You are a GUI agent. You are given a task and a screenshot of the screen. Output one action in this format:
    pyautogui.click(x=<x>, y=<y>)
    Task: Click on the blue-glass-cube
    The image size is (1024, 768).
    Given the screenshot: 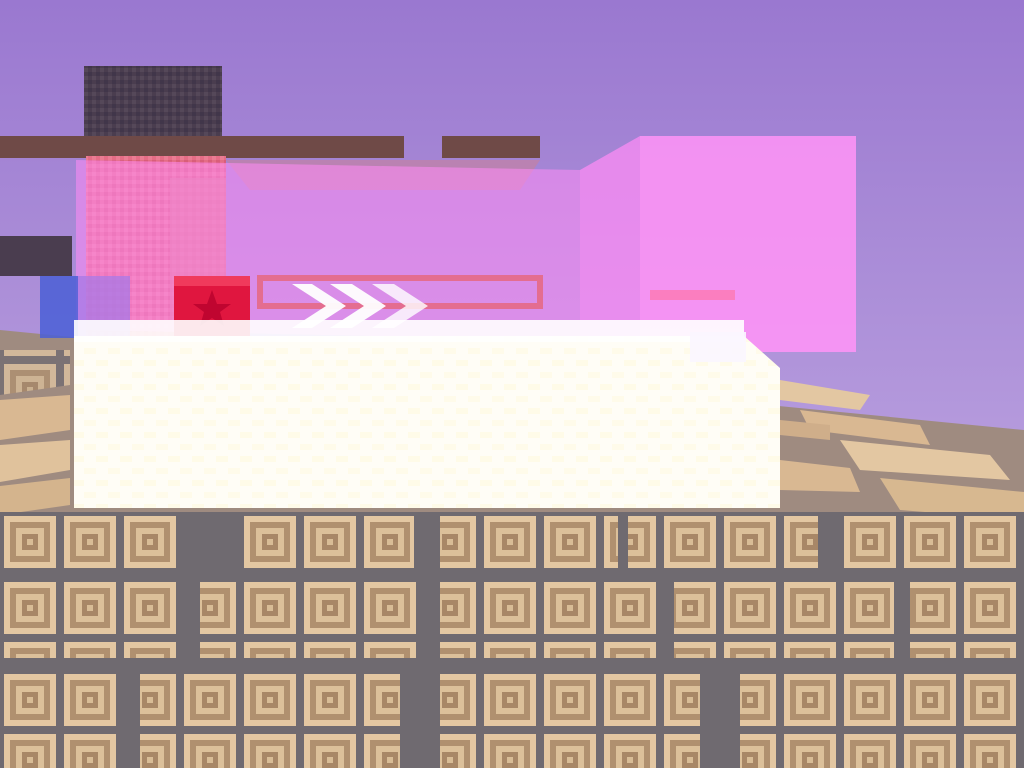 What is the action you would take?
    pyautogui.click(x=59, y=307)
    